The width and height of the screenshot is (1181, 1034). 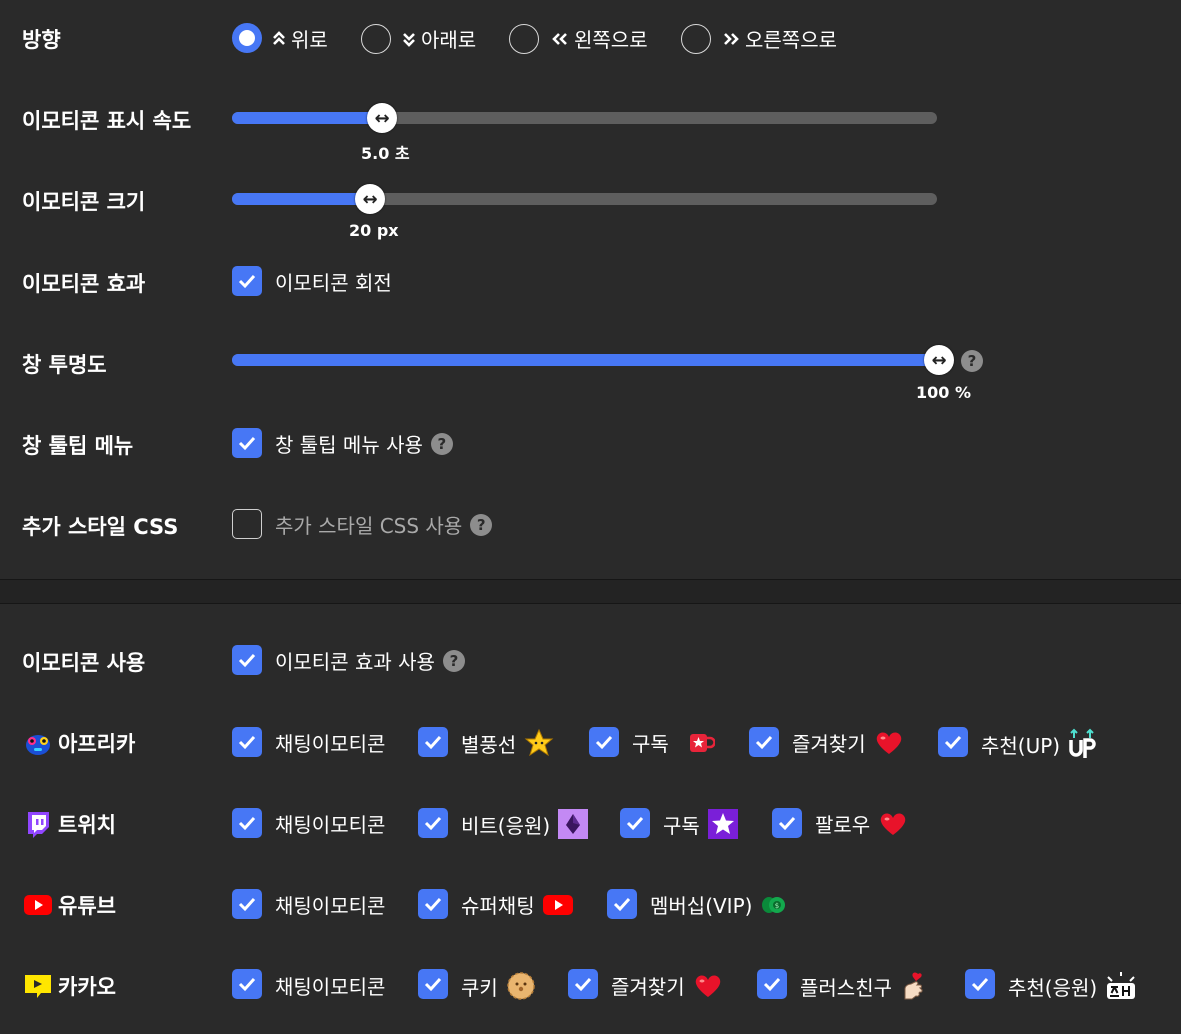 What do you see at coordinates (481, 524) in the screenshot?
I see `custom-css-help-icon: ?` at bounding box center [481, 524].